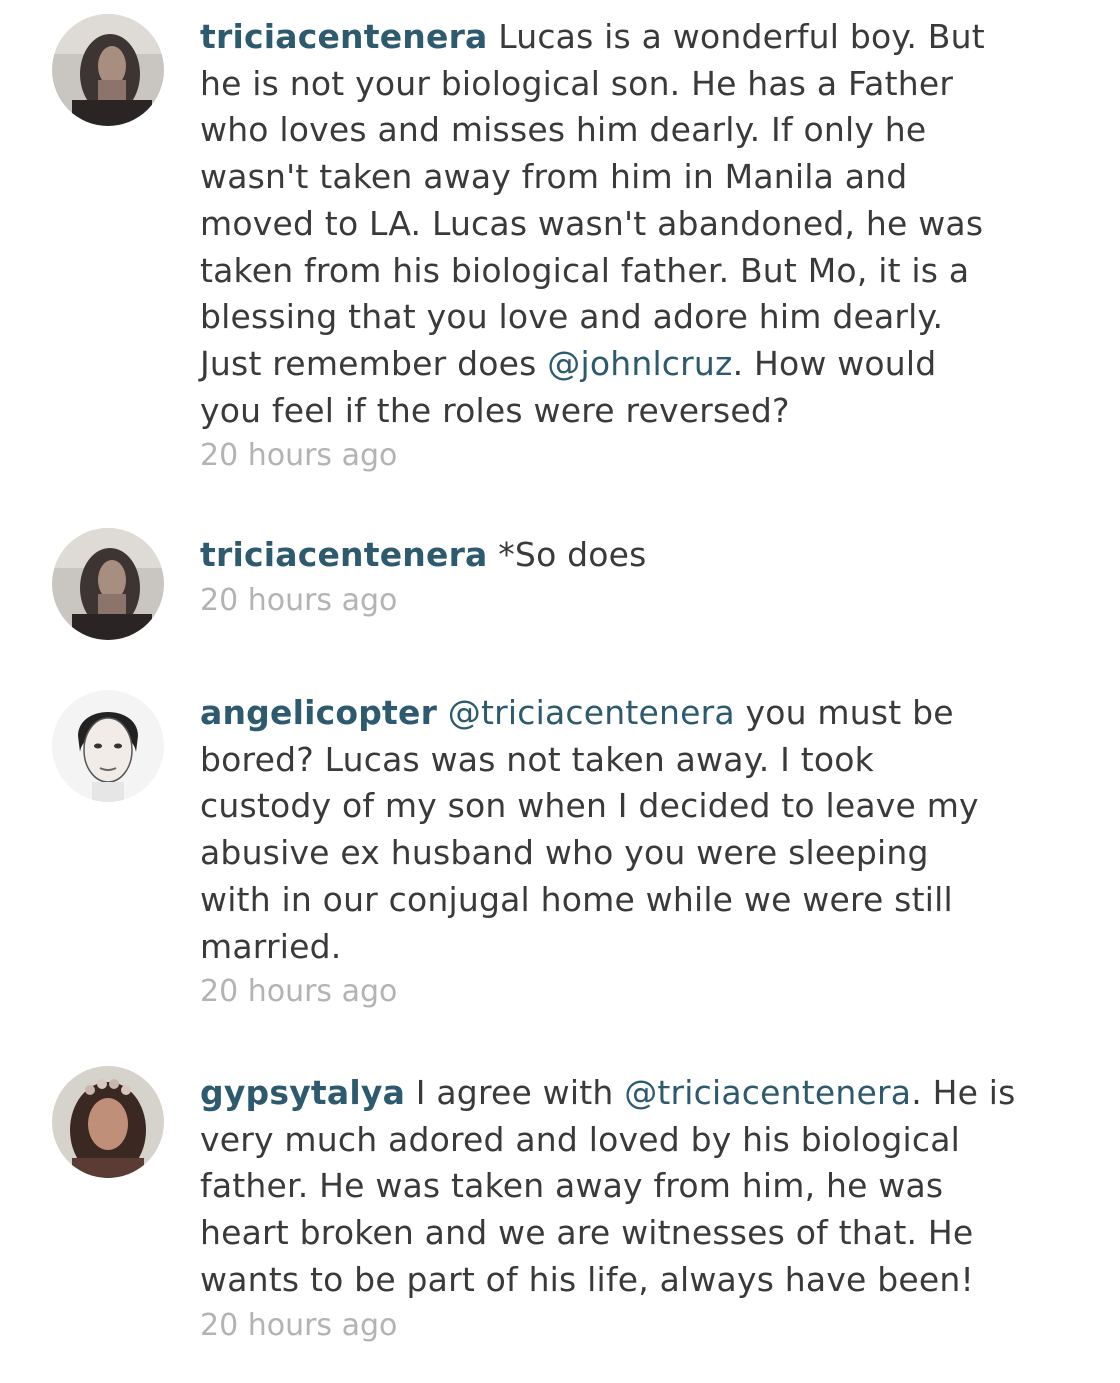 The image size is (1120, 1383). I want to click on username-link: gypsytalya, so click(302, 1092).